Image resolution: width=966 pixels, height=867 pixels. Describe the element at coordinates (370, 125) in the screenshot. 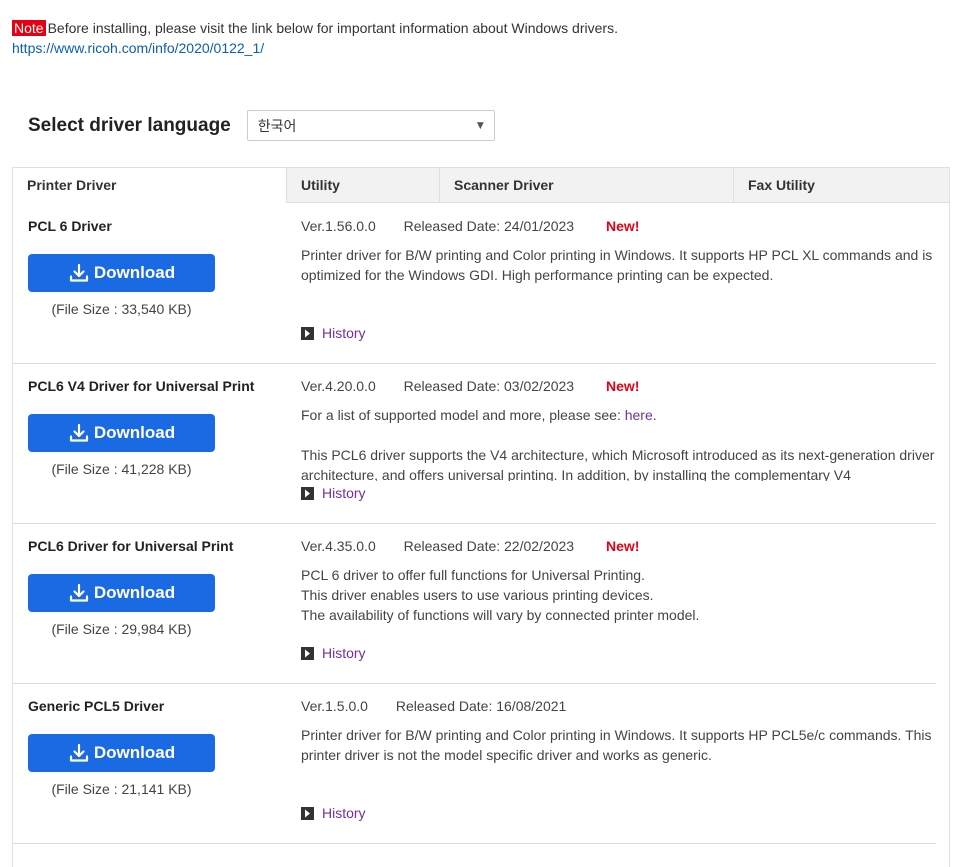

I see `language-select: 한국어 ▼` at that location.